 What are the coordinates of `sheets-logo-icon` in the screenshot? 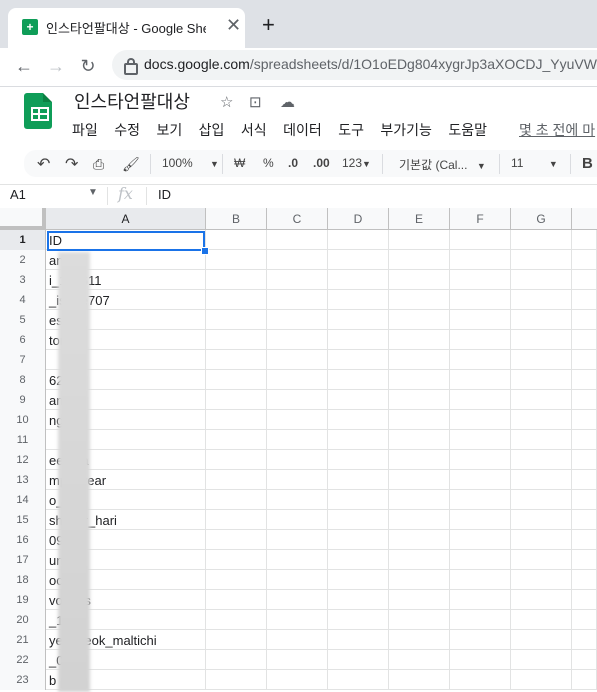 It's located at (38, 111).